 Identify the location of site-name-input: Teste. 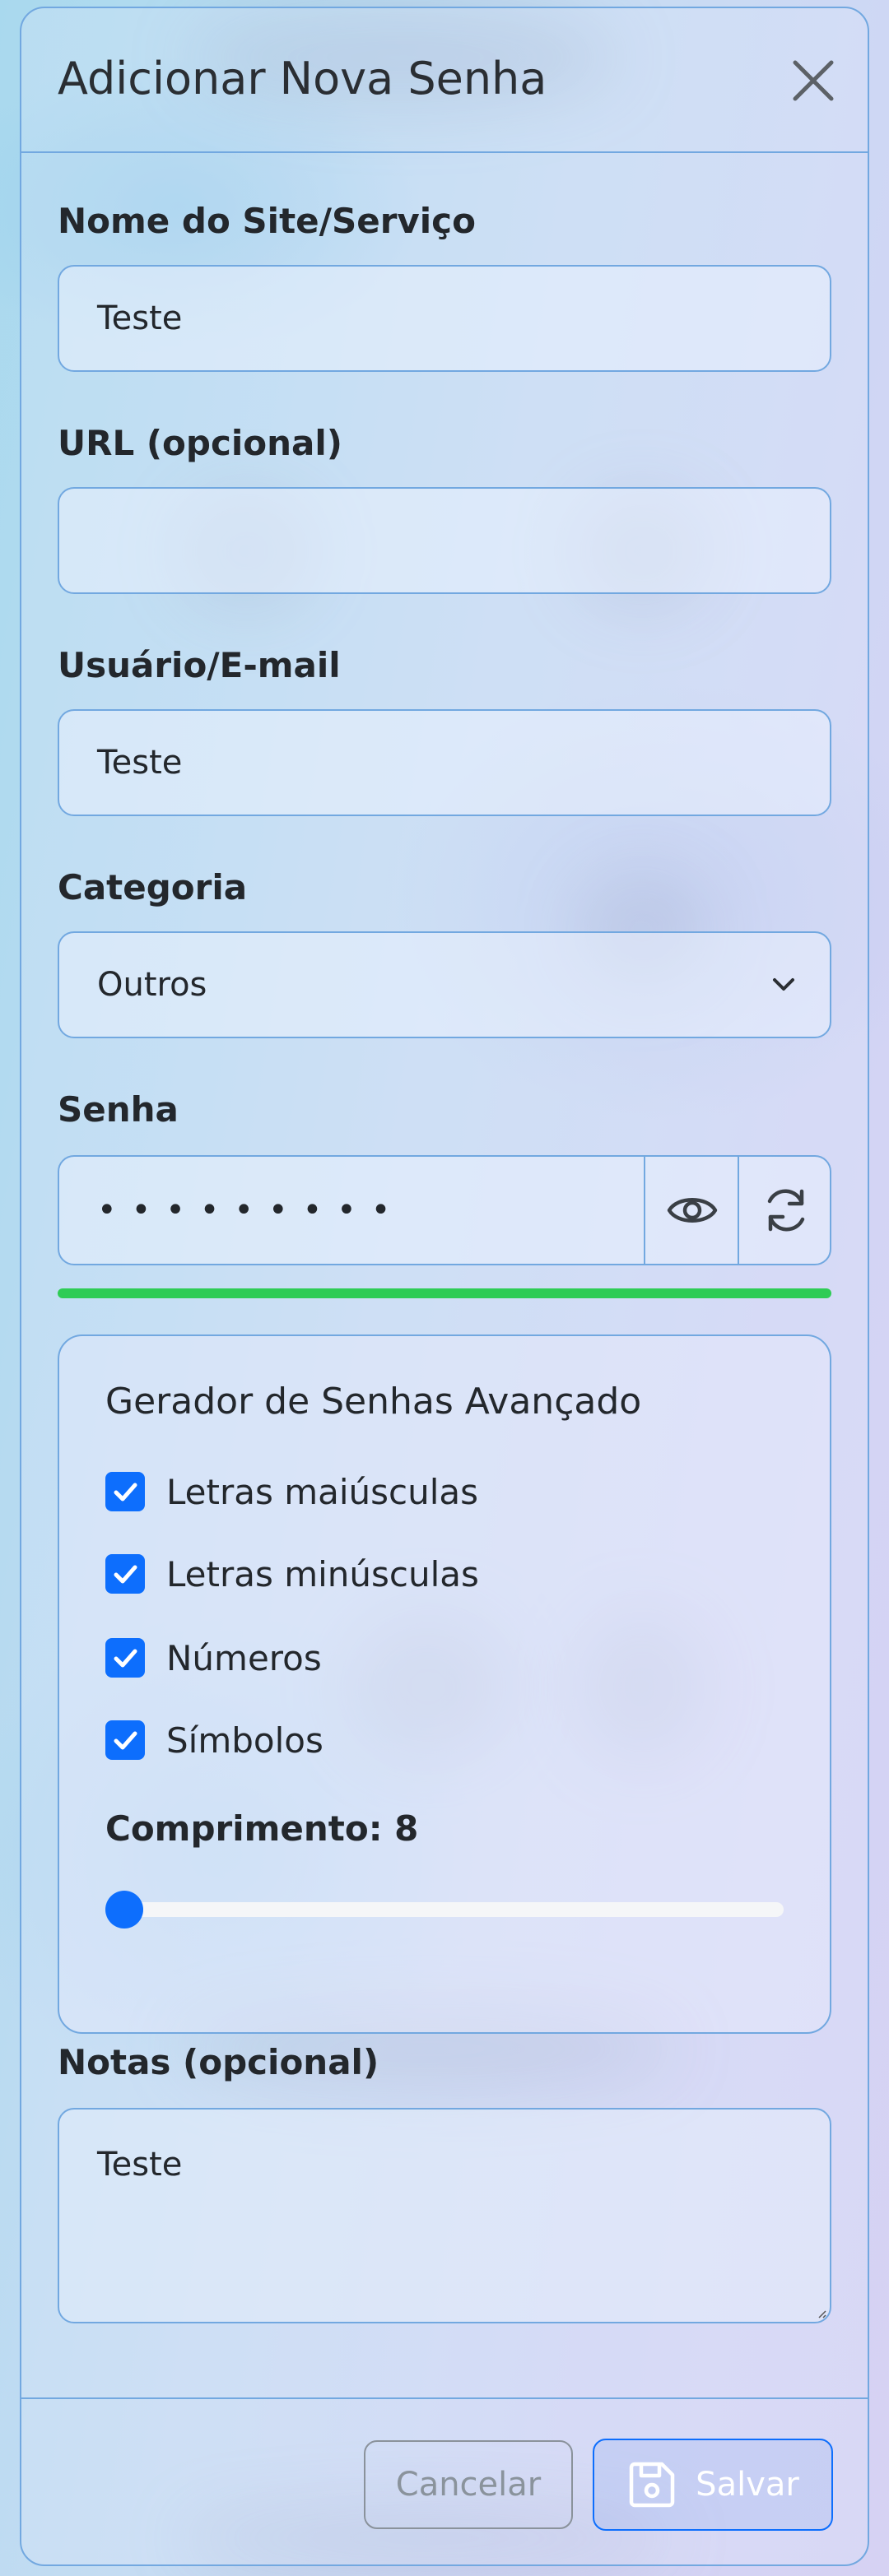
(444, 319).